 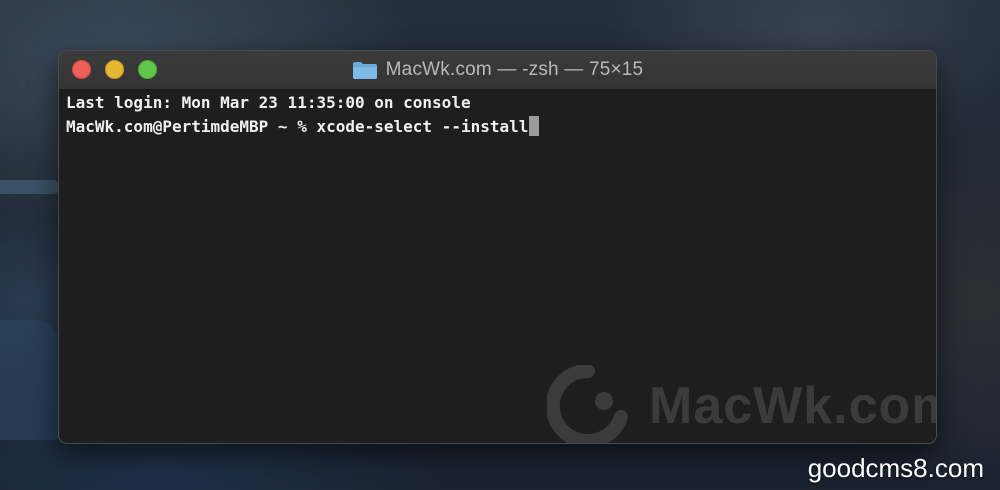 I want to click on window-title-group: MacWk.com — -zsh — 75×15, so click(x=497, y=70).